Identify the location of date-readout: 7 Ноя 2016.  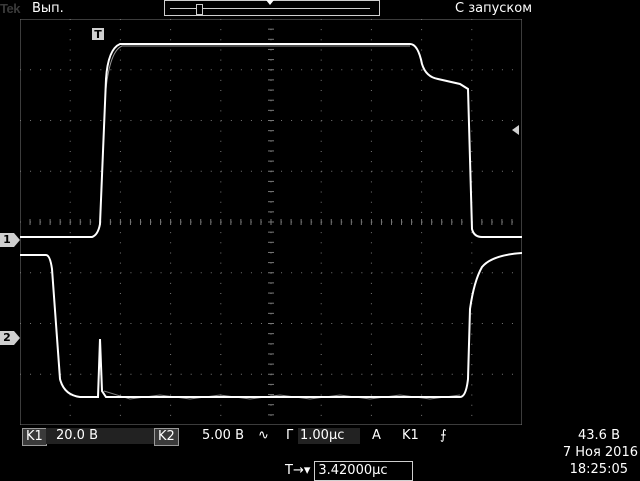
(600, 452).